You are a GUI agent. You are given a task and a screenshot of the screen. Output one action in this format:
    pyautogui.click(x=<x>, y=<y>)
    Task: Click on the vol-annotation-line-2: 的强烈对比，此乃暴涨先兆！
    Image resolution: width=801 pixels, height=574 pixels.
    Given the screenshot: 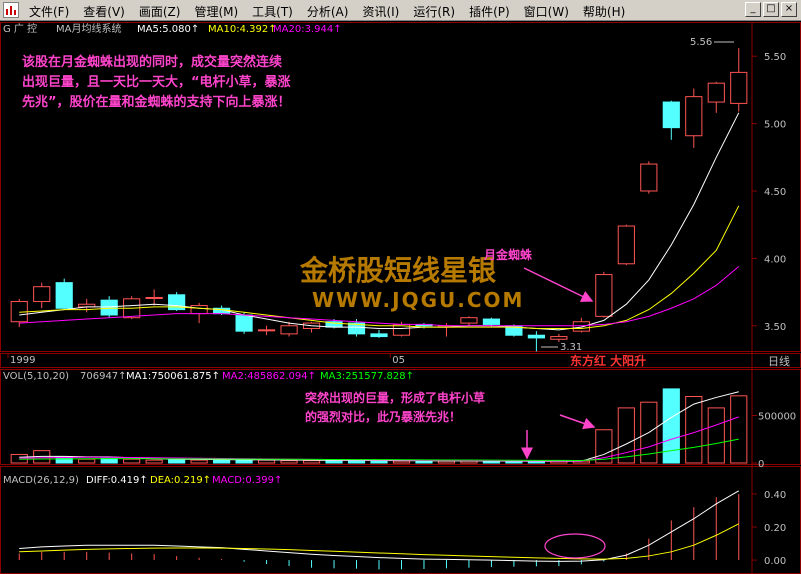 What is the action you would take?
    pyautogui.click(x=383, y=416)
    